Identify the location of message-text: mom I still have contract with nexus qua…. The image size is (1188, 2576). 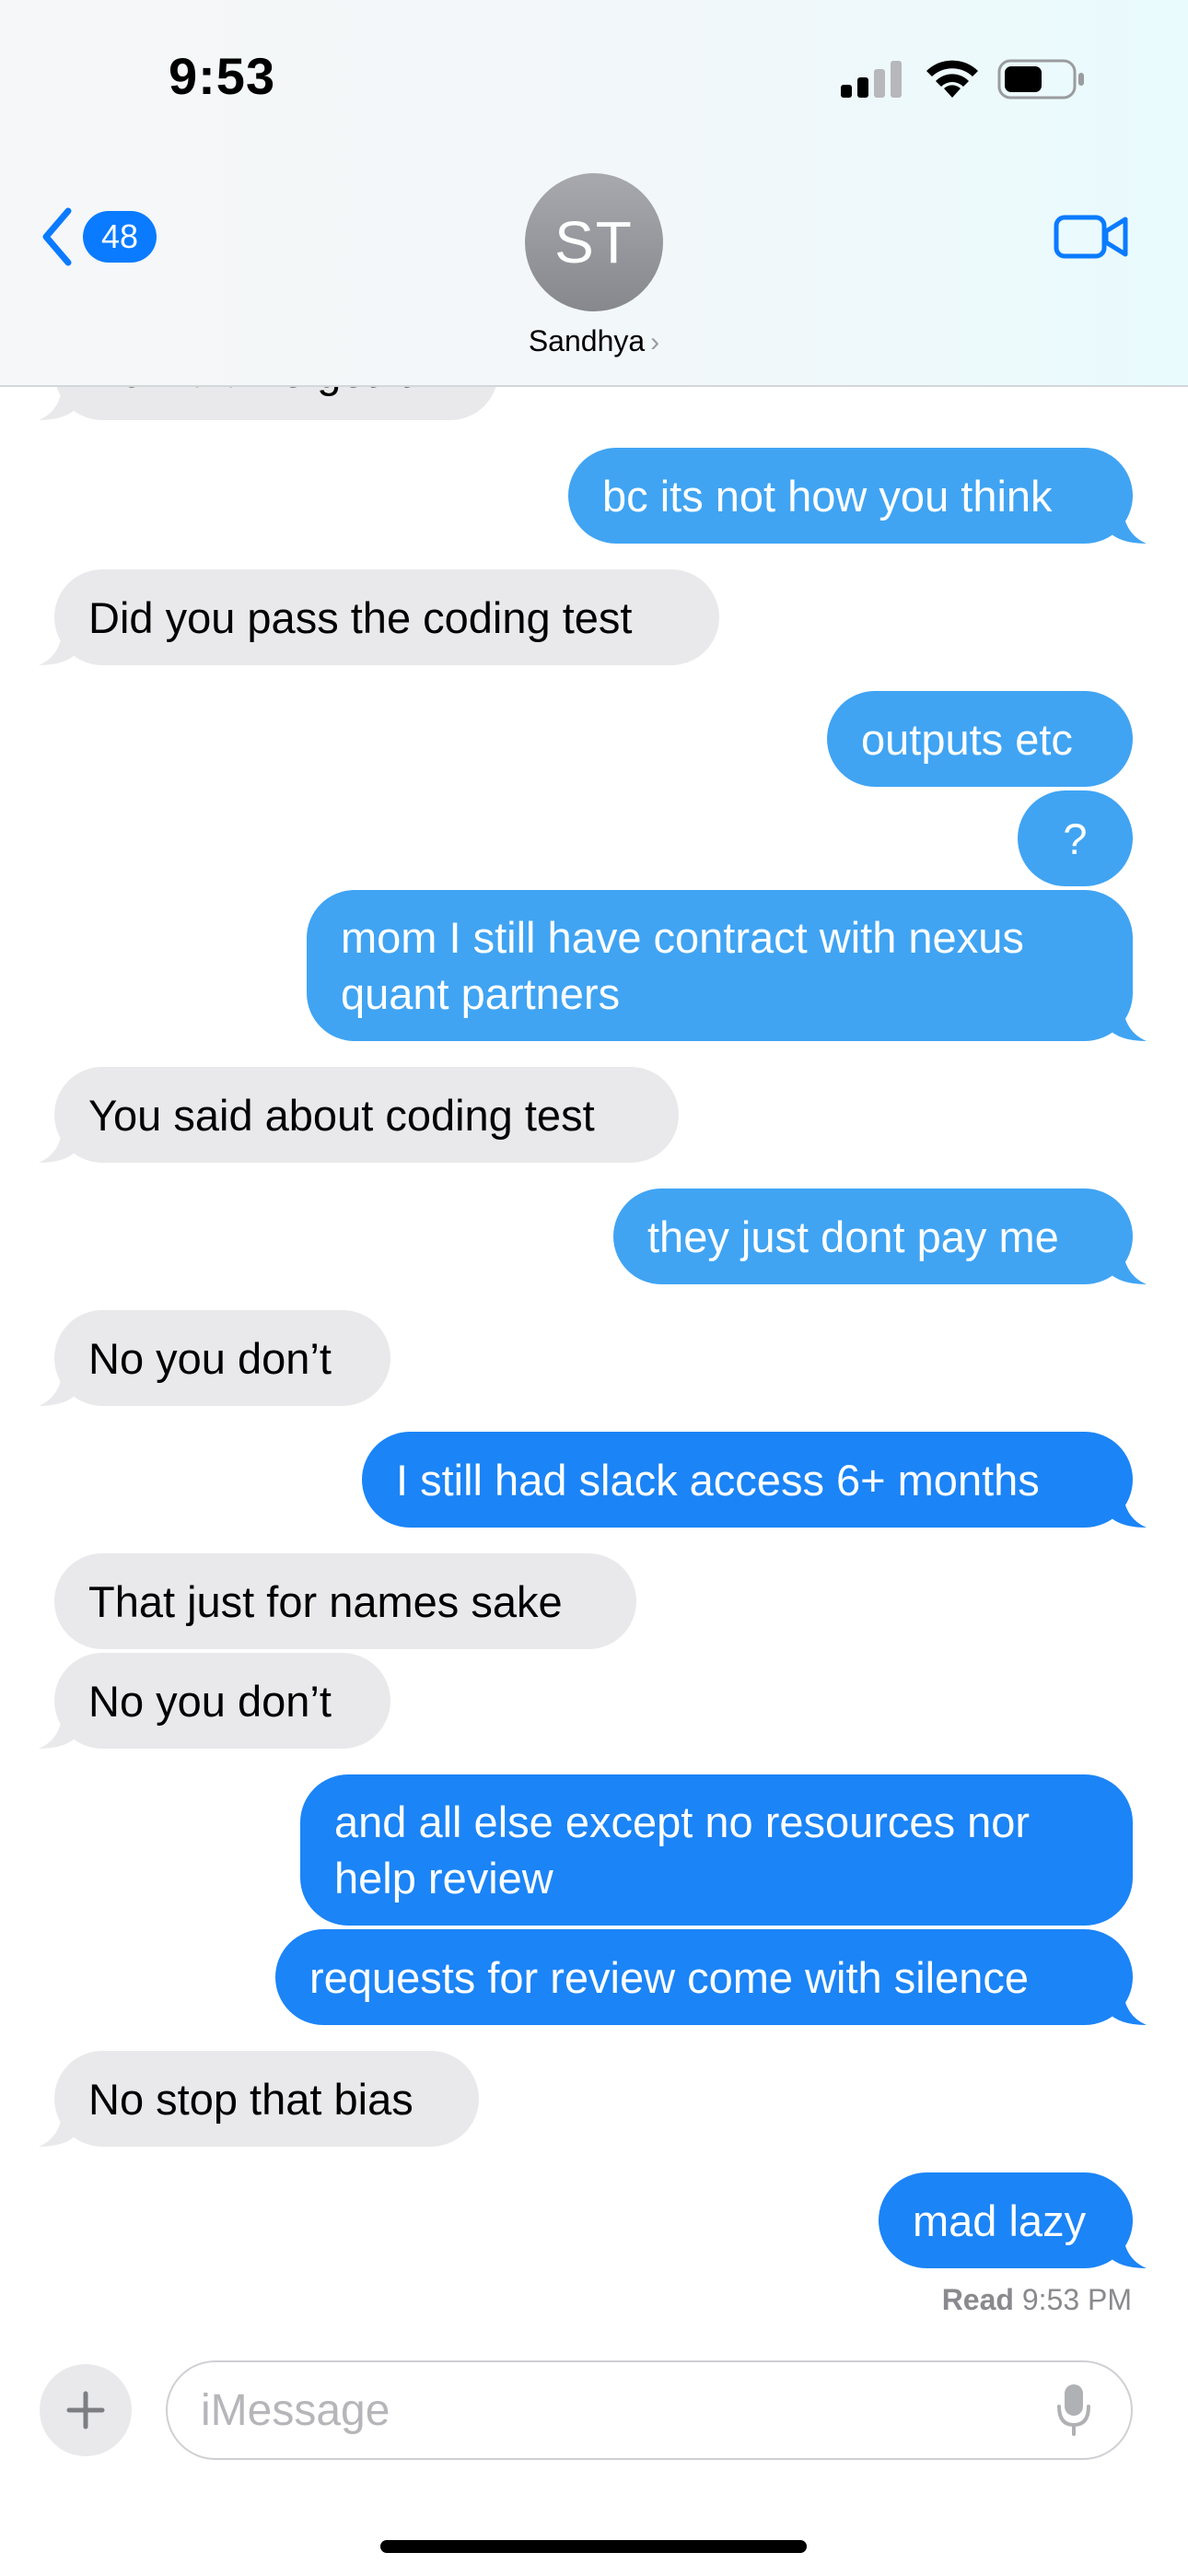
(682, 965).